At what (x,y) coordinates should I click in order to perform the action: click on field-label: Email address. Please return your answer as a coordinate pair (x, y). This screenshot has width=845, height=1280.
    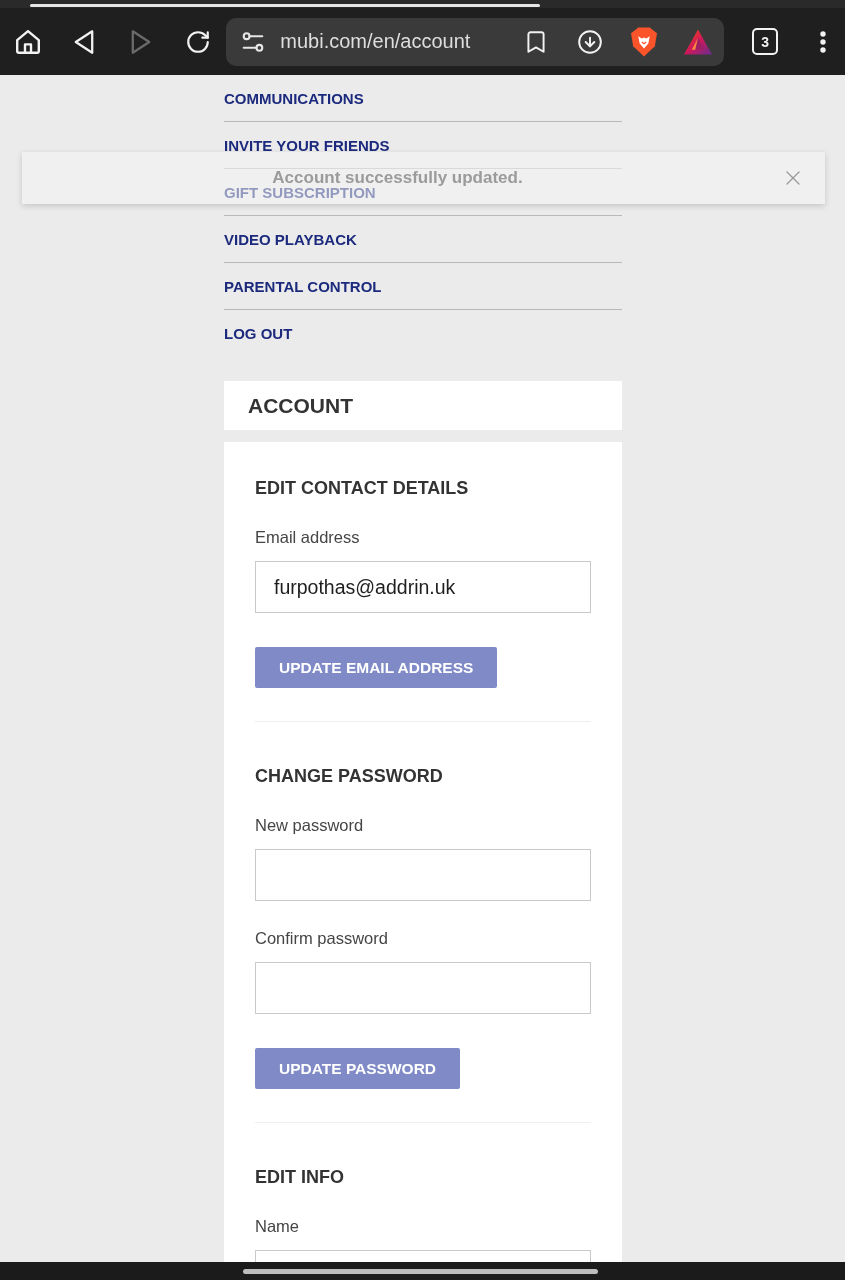
    Looking at the image, I should click on (307, 537).